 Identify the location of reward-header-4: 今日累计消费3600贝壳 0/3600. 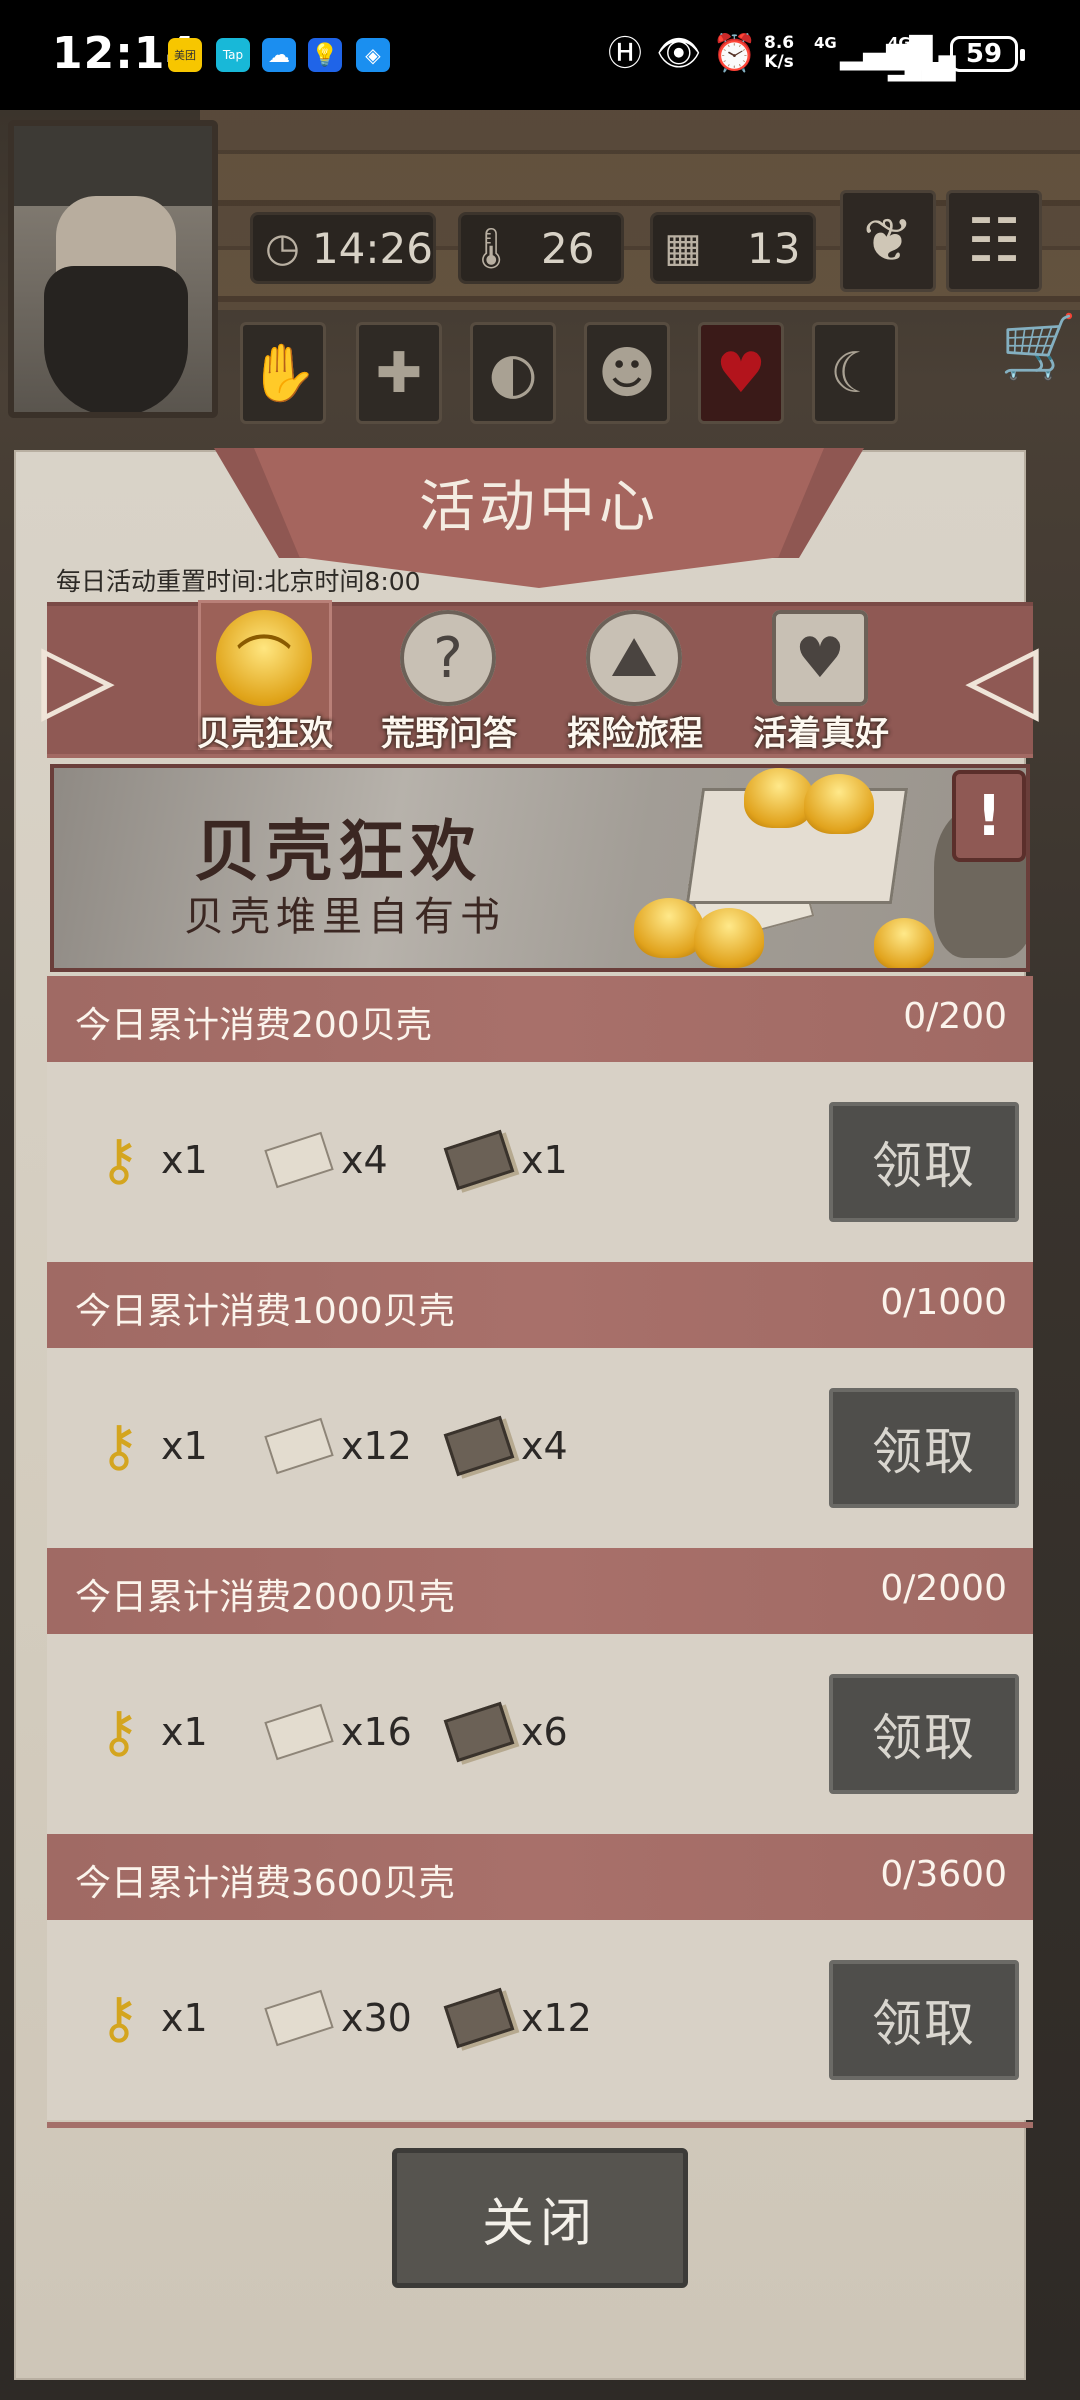
(540, 1877).